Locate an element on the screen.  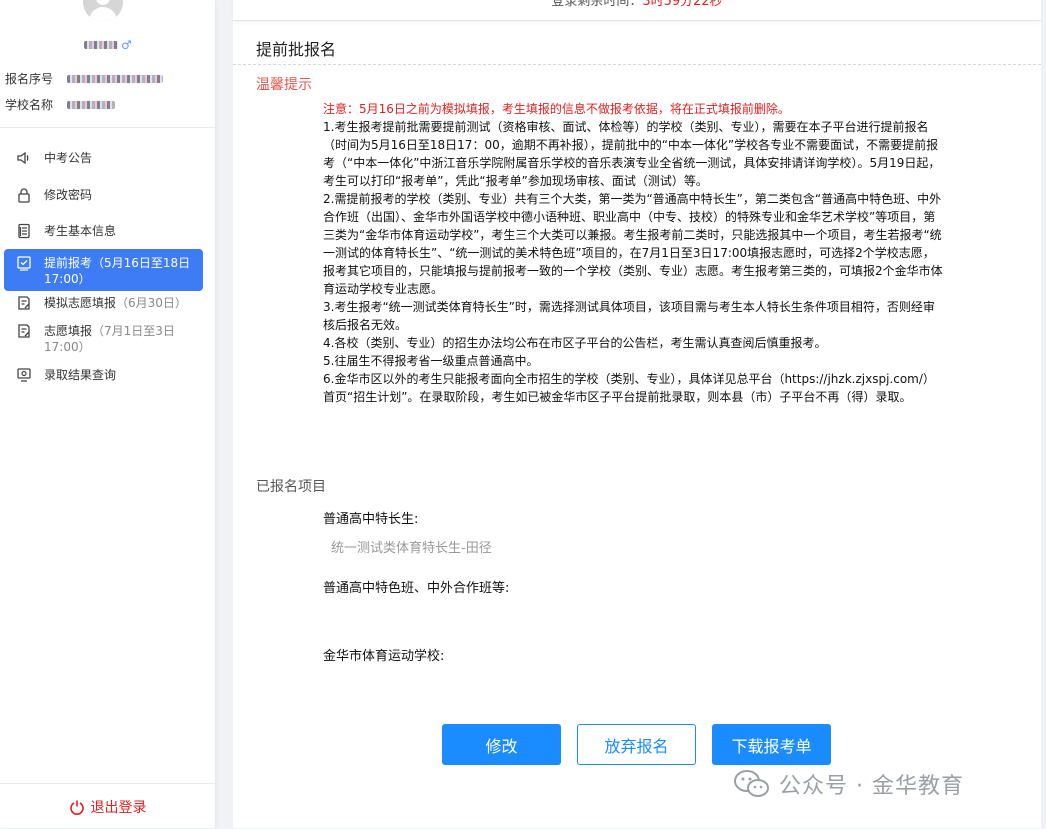
student-name: ♂ is located at coordinates (108, 45).